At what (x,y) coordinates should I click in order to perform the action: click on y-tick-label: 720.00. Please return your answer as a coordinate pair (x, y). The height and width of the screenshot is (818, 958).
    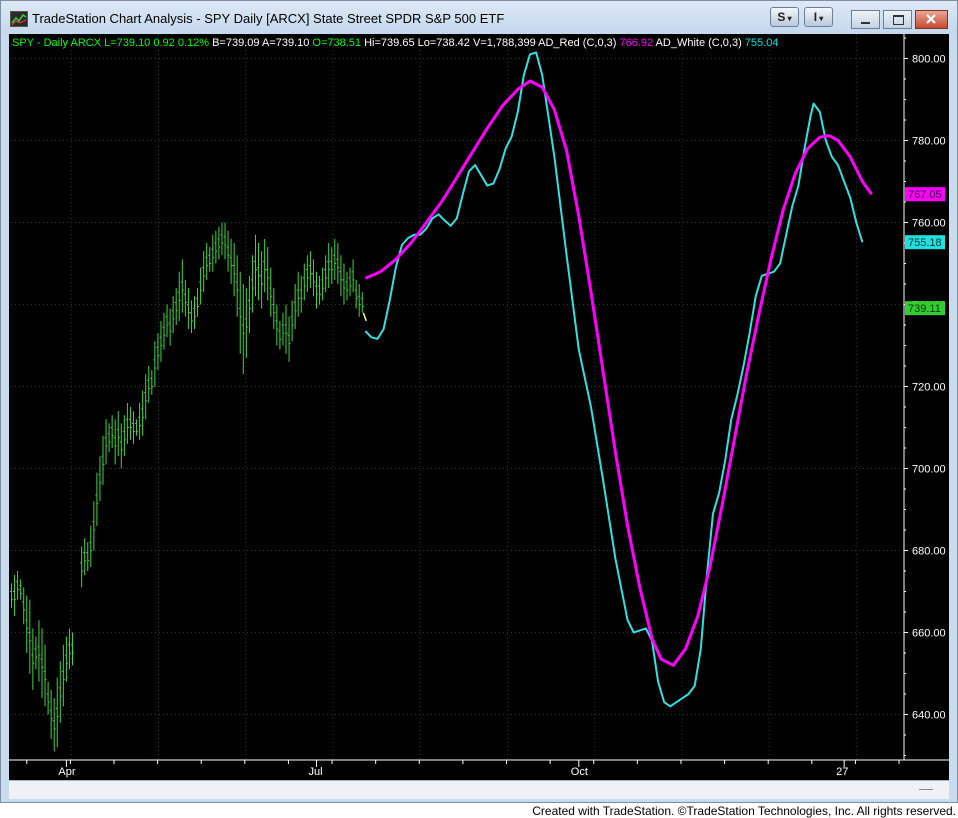
    Looking at the image, I should click on (929, 388).